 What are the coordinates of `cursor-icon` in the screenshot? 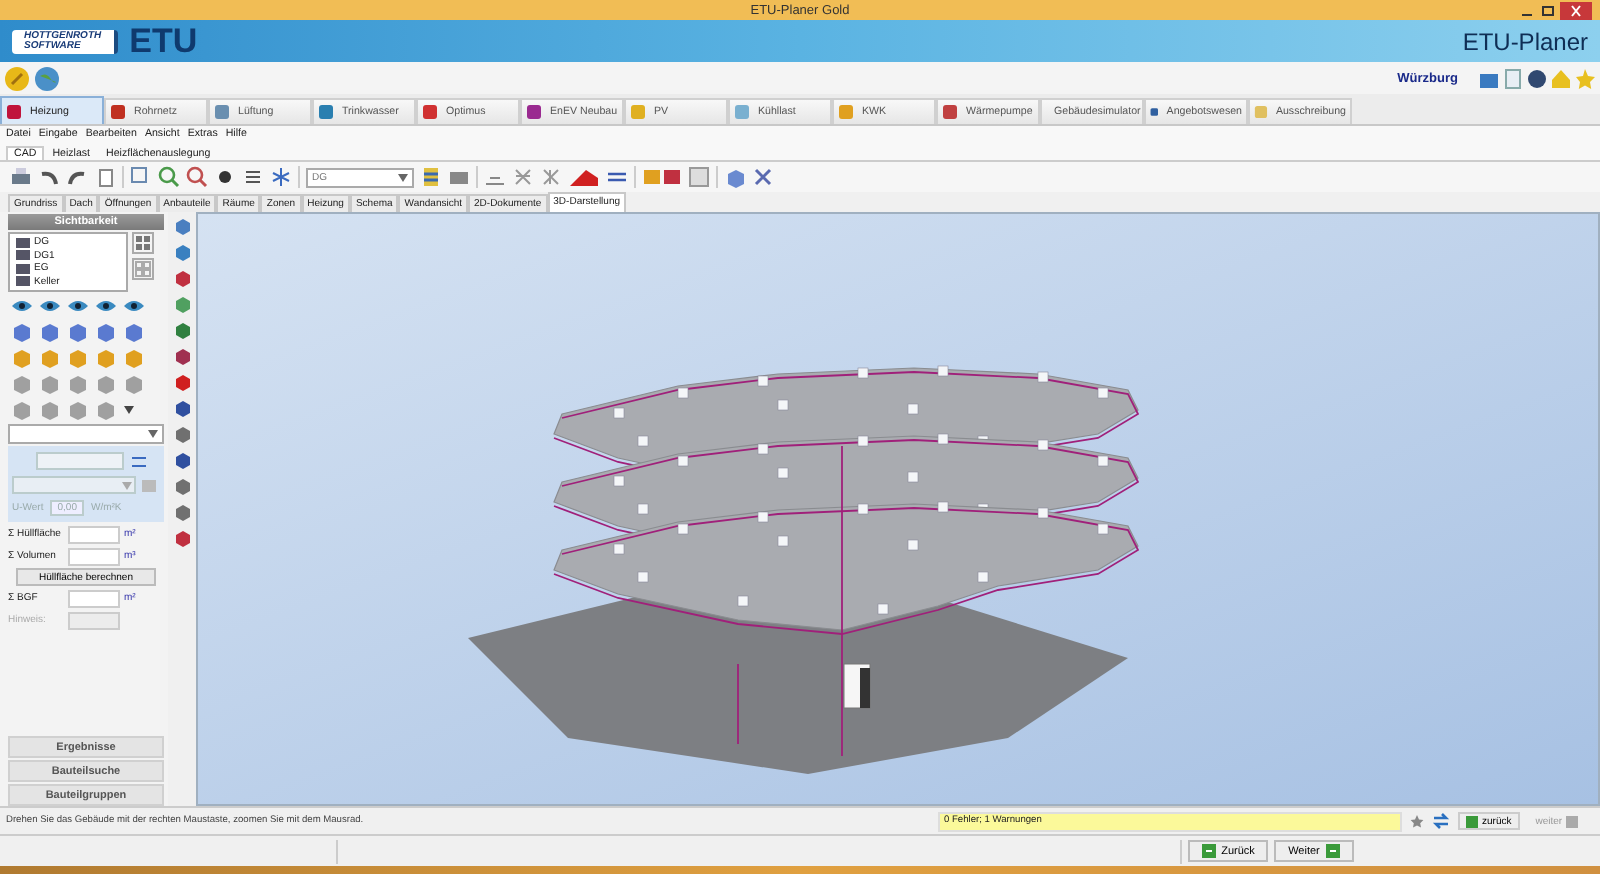 It's located at (763, 177).